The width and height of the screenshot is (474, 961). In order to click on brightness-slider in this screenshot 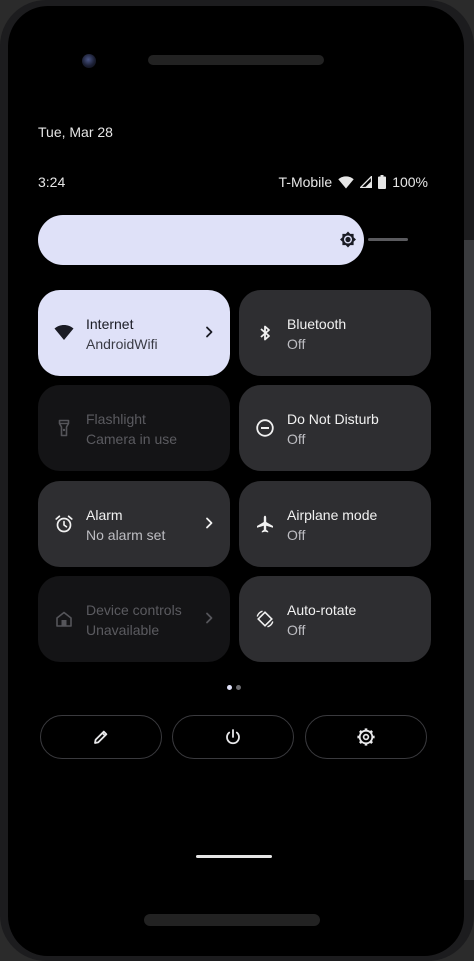, I will do `click(201, 240)`.